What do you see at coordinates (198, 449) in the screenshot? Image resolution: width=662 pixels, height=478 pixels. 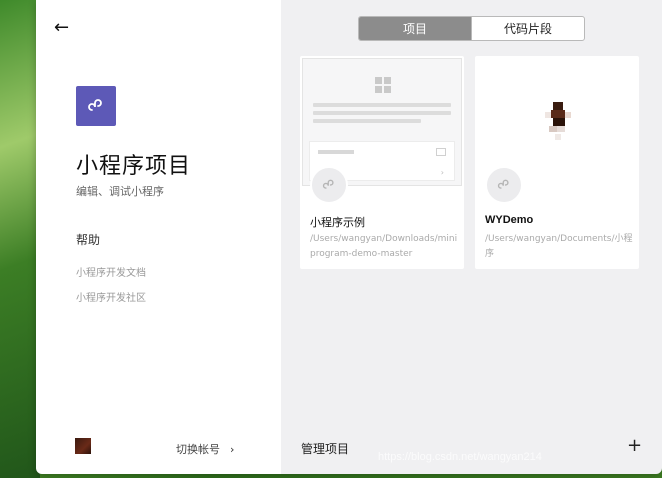 I see `switch-account-label: 切换帐号` at bounding box center [198, 449].